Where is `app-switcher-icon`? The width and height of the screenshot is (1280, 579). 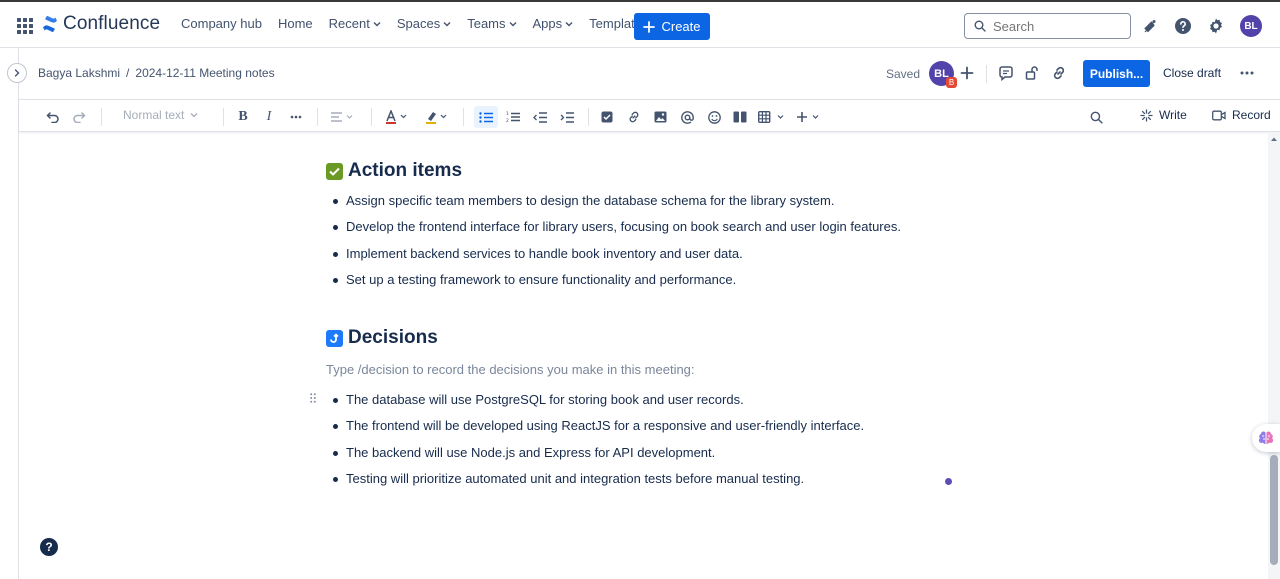
app-switcher-icon is located at coordinates (25, 26).